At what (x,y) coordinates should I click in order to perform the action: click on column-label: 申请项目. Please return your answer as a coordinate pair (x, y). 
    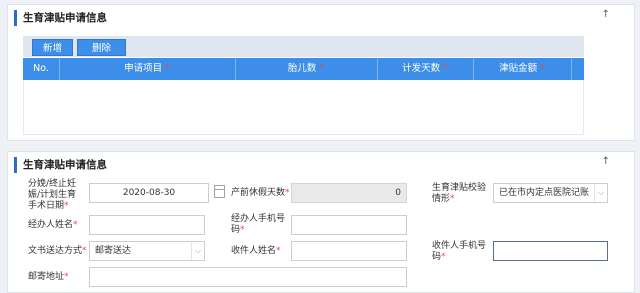
    Looking at the image, I should click on (143, 68).